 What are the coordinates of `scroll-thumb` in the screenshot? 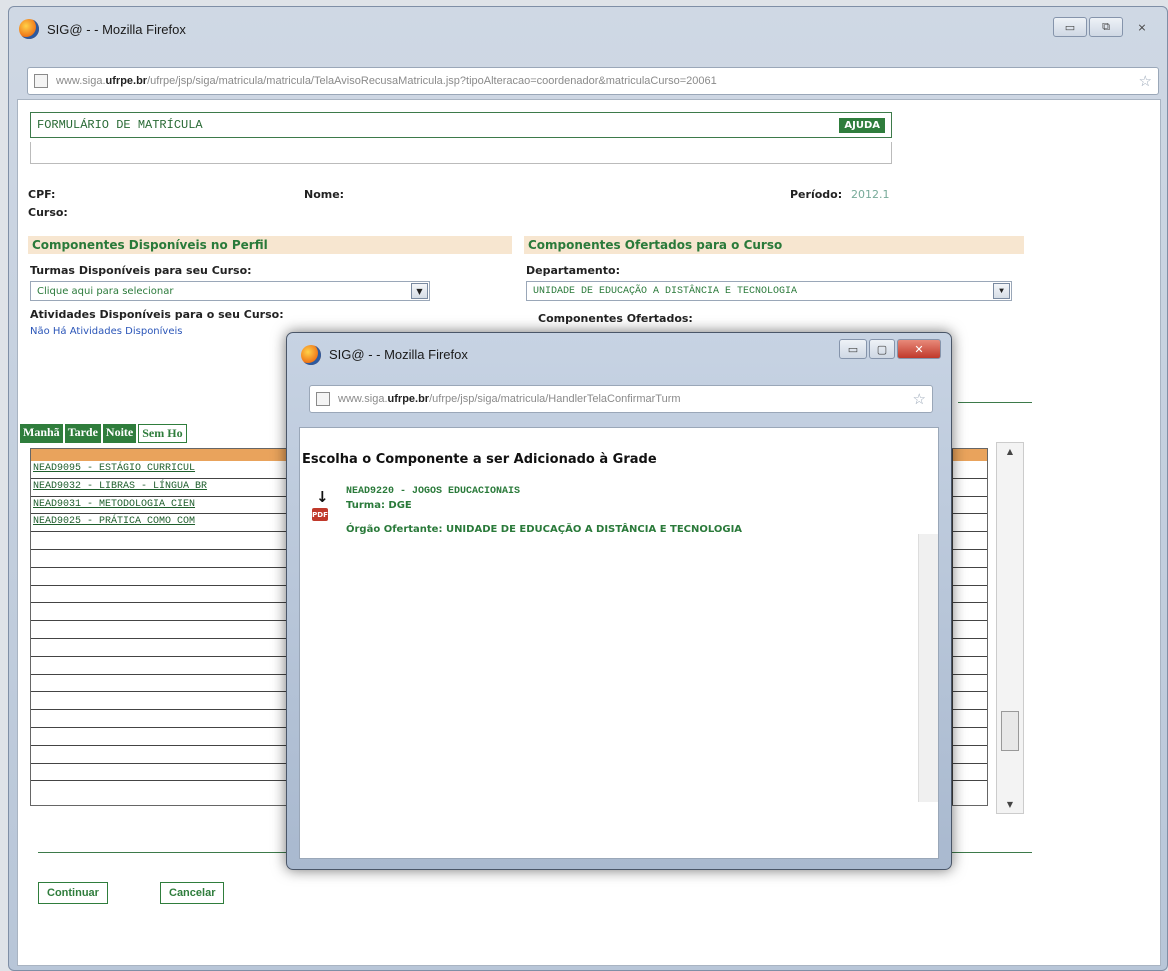 It's located at (1010, 731).